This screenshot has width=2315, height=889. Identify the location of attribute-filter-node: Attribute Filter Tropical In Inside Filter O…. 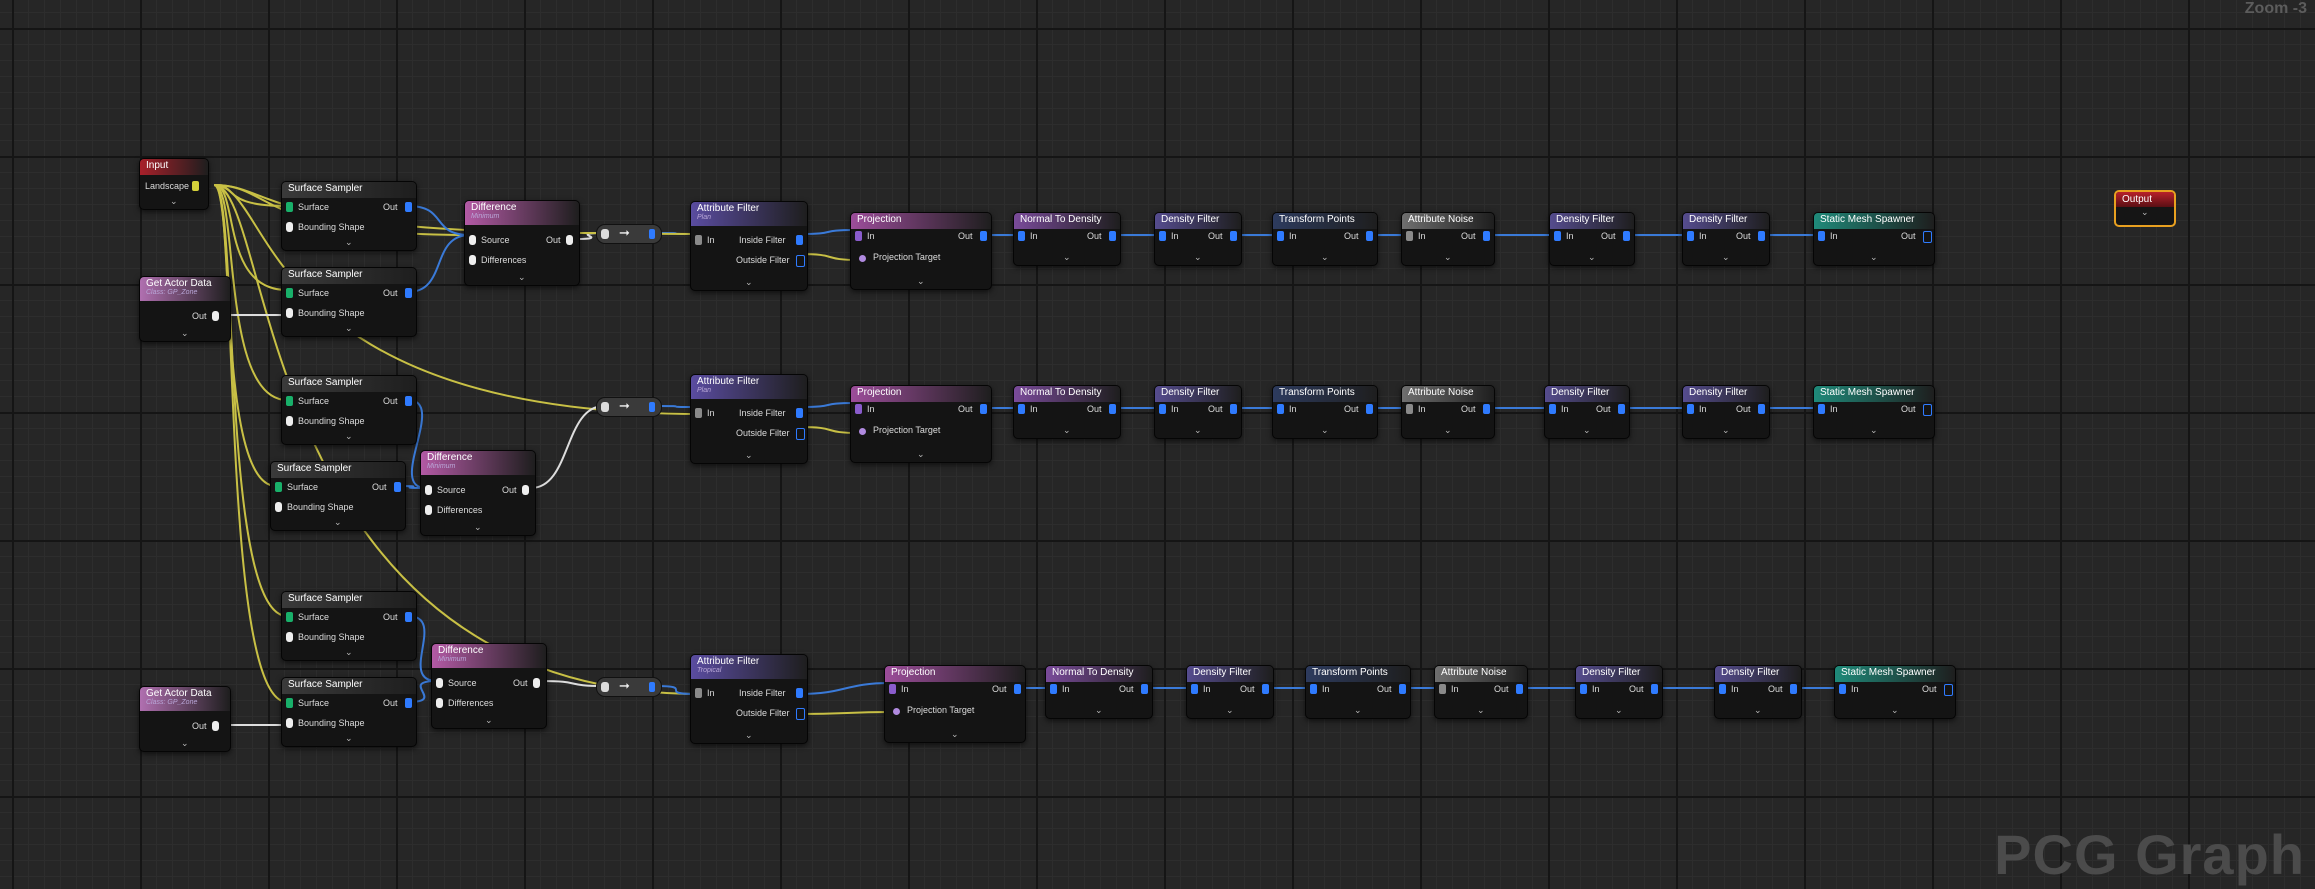
(749, 699).